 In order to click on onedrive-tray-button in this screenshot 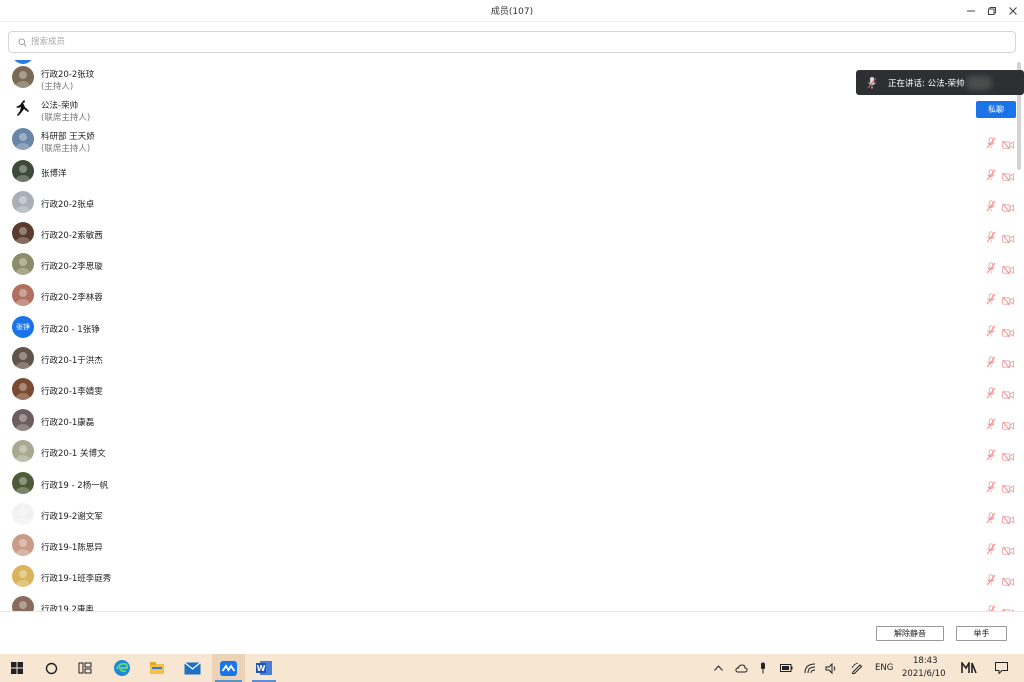, I will do `click(741, 668)`.